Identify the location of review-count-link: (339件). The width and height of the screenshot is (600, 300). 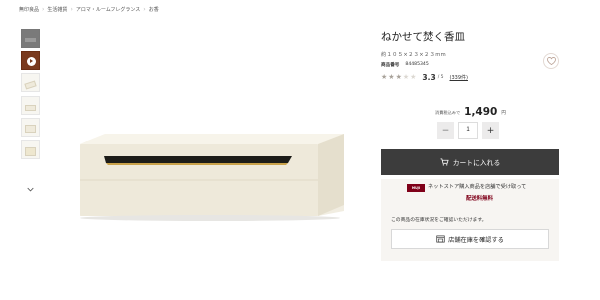
(459, 77).